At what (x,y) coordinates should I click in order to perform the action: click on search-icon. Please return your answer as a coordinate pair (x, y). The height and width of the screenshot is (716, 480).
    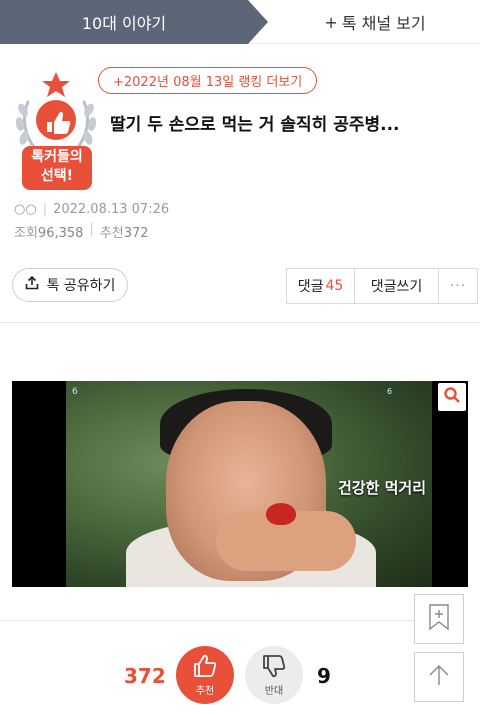
    Looking at the image, I should click on (452, 397).